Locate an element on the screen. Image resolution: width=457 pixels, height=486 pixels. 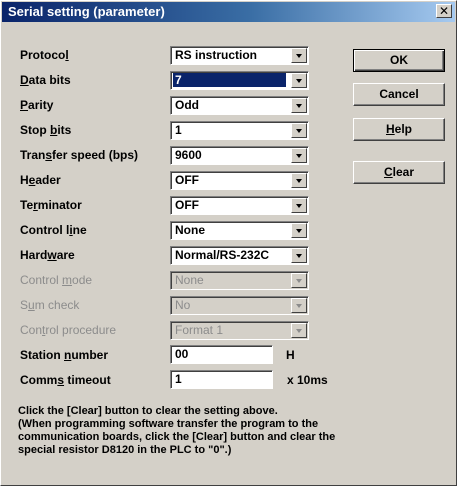
header-select: OFF is located at coordinates (239, 180).